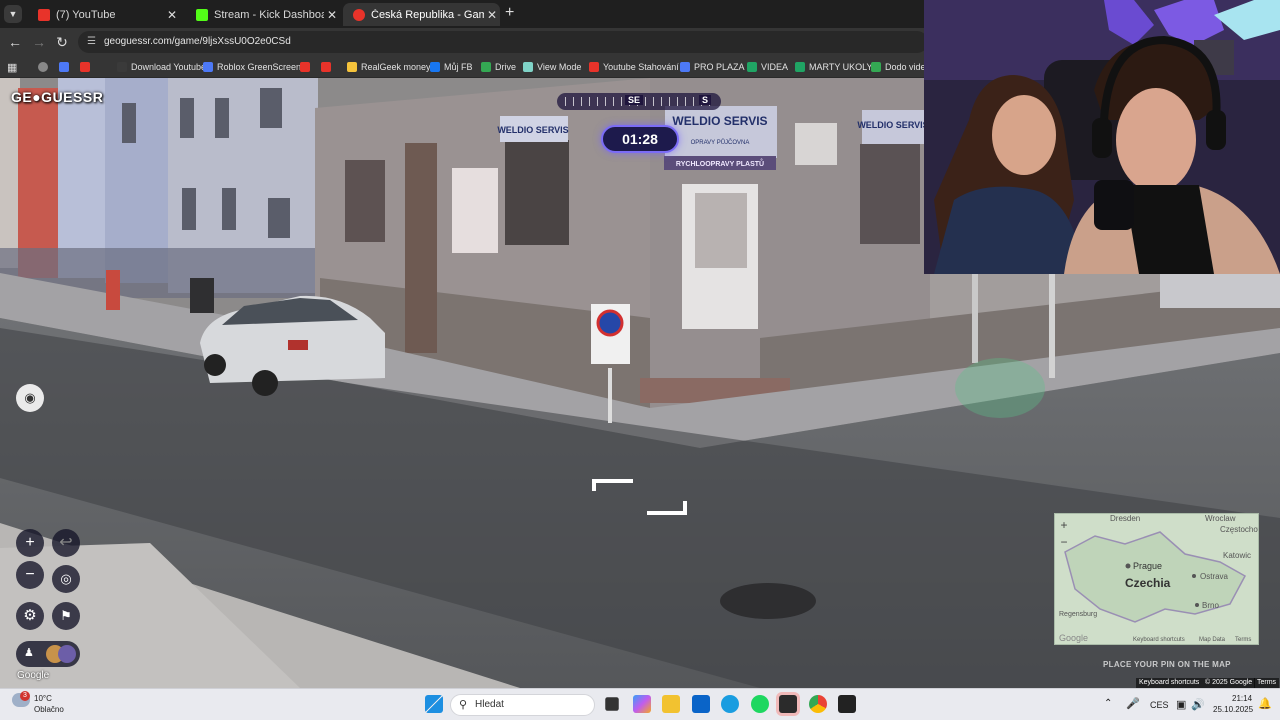 This screenshot has width=1280, height=720. Describe the element at coordinates (1265, 703) in the screenshot. I see `notifications-bell-icon: 🔔` at that location.